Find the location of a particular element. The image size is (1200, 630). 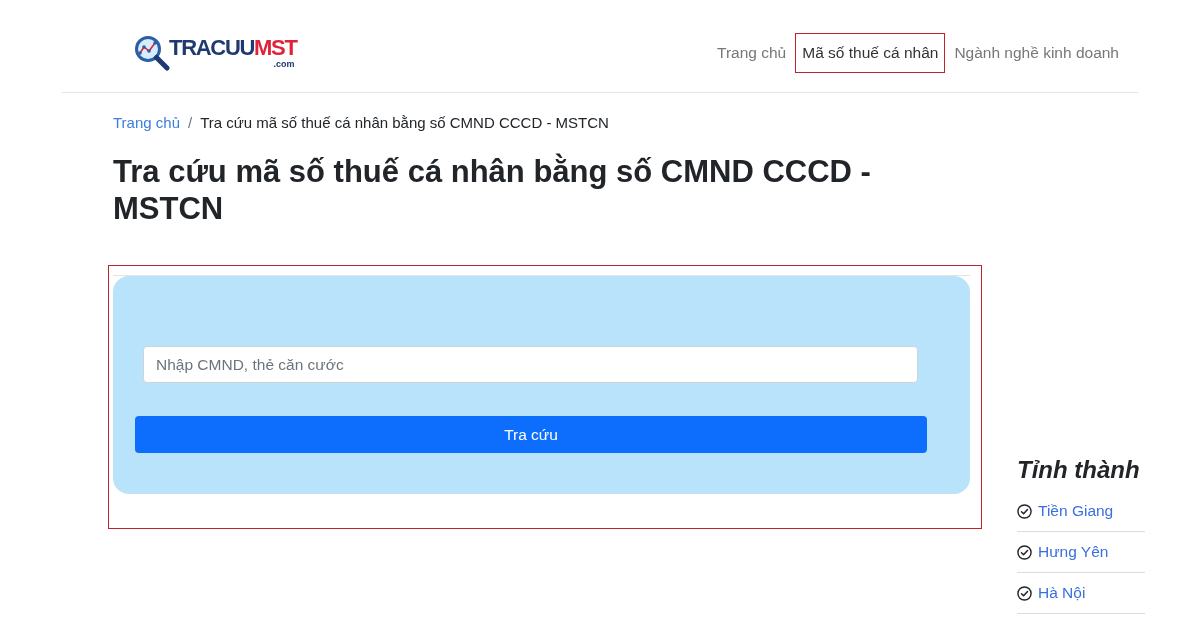

province-link: Hà Nội is located at coordinates (1062, 593).